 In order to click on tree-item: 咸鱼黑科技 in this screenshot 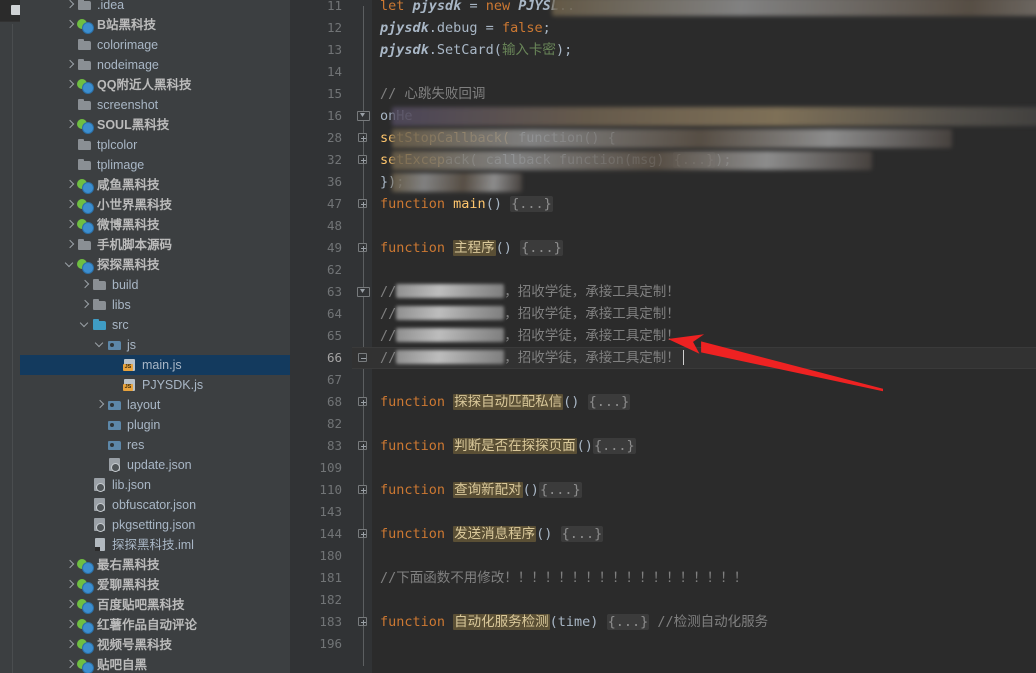, I will do `click(155, 185)`.